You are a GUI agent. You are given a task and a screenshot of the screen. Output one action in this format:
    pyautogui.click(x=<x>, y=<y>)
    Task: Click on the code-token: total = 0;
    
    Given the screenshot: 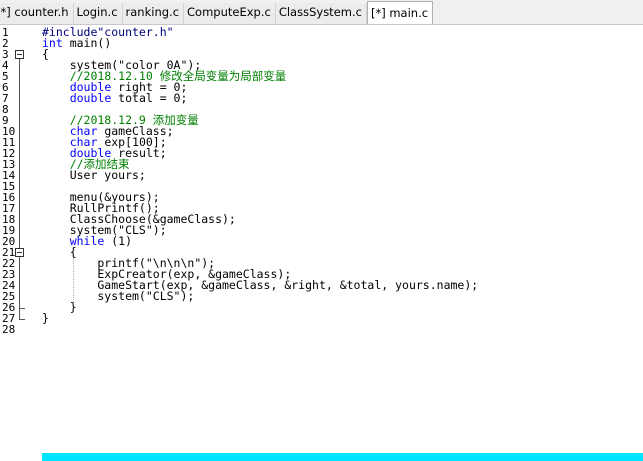 What is the action you would take?
    pyautogui.click(x=149, y=98)
    